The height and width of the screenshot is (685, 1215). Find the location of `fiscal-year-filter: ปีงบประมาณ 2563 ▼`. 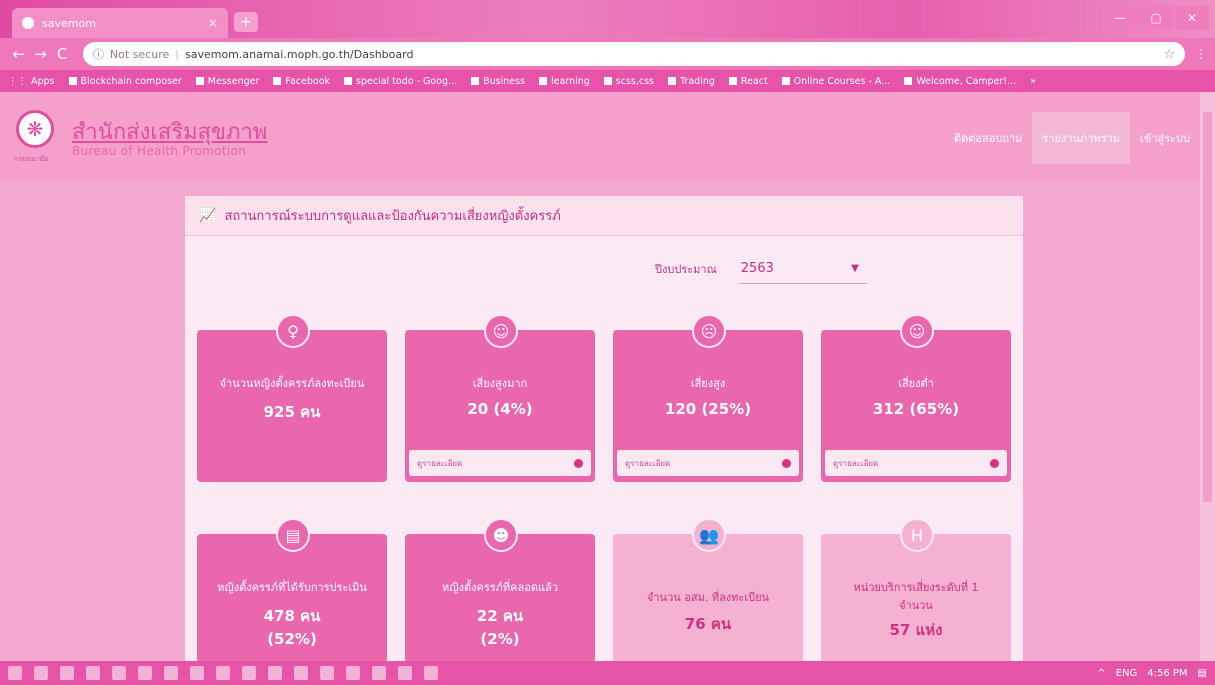

fiscal-year-filter: ปีงบประมาณ 2563 ▼ is located at coordinates (761, 269).